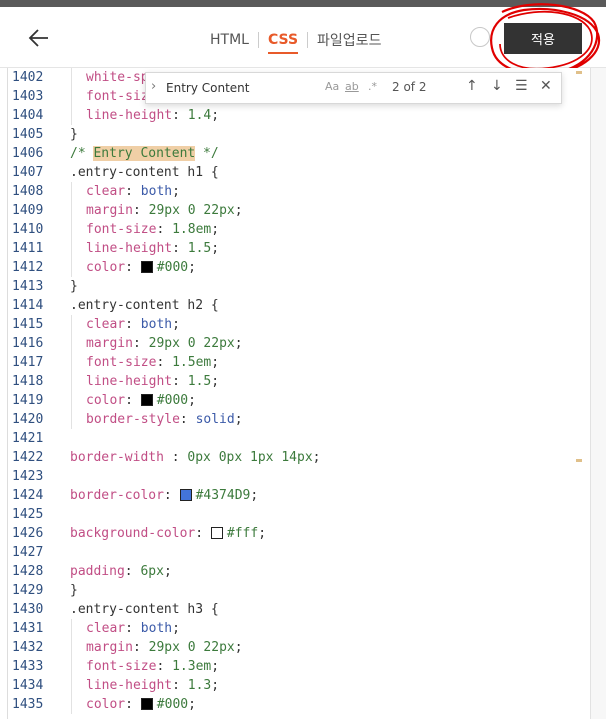  Describe the element at coordinates (229, 40) in the screenshot. I see `tab-html: HTML` at that location.